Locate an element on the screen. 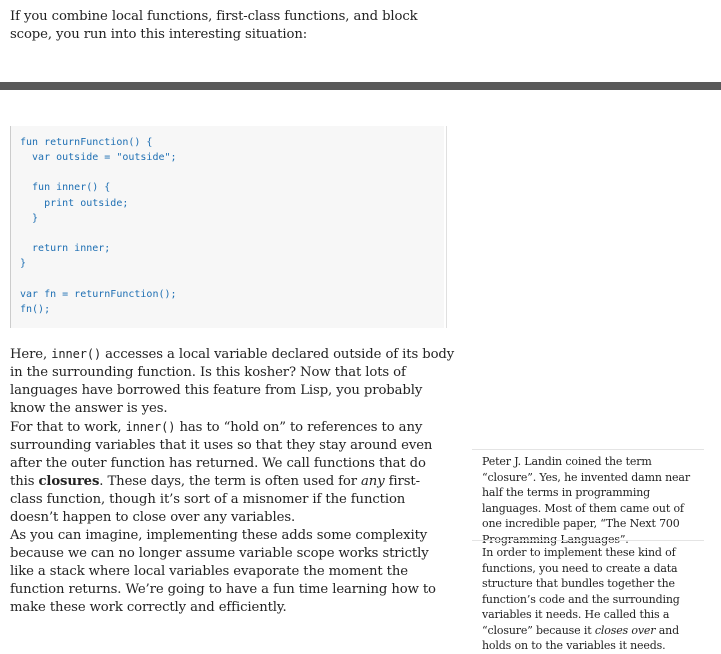 Image resolution: width=721 pixels, height=654 pixels. section-divider is located at coordinates (360, 86).